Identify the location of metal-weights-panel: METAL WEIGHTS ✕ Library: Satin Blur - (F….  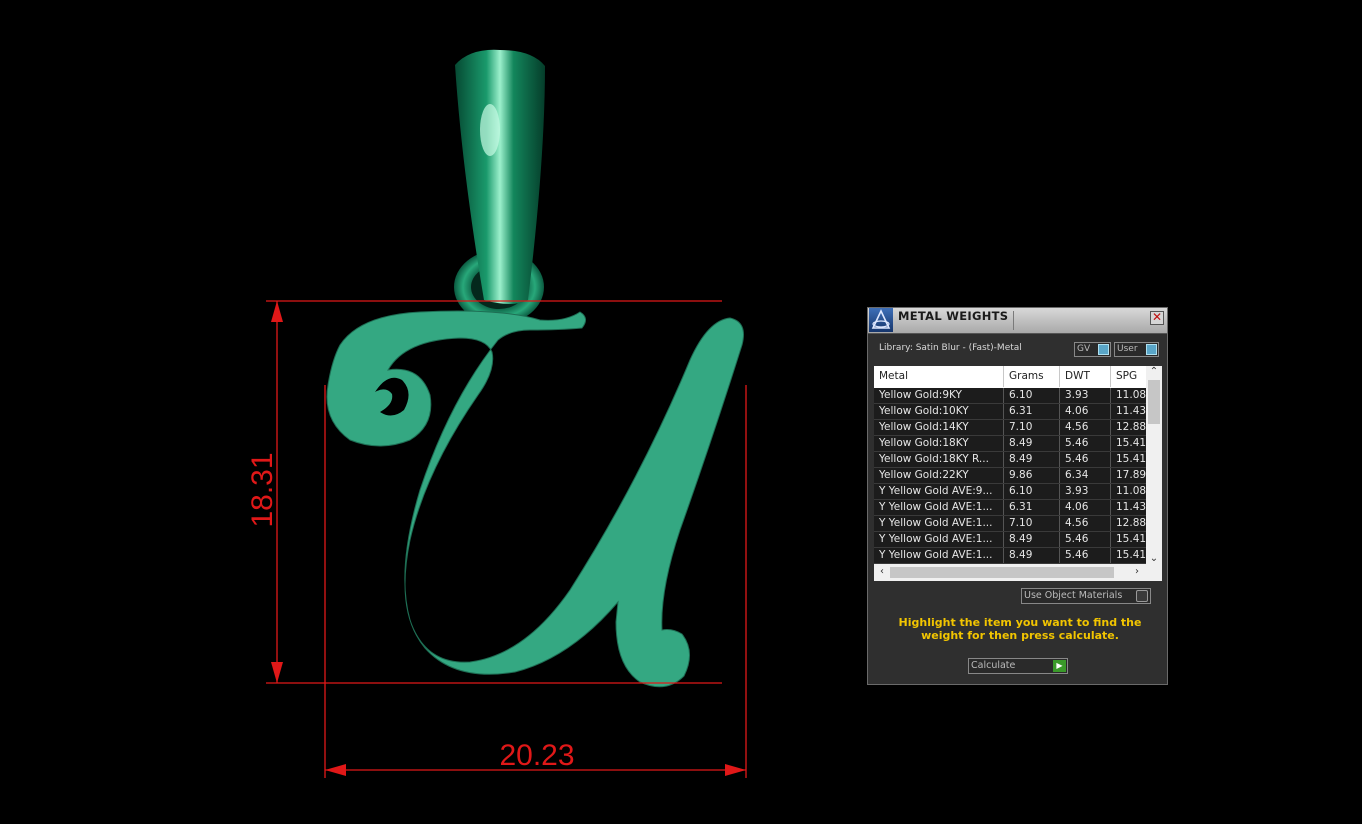
(1017, 496).